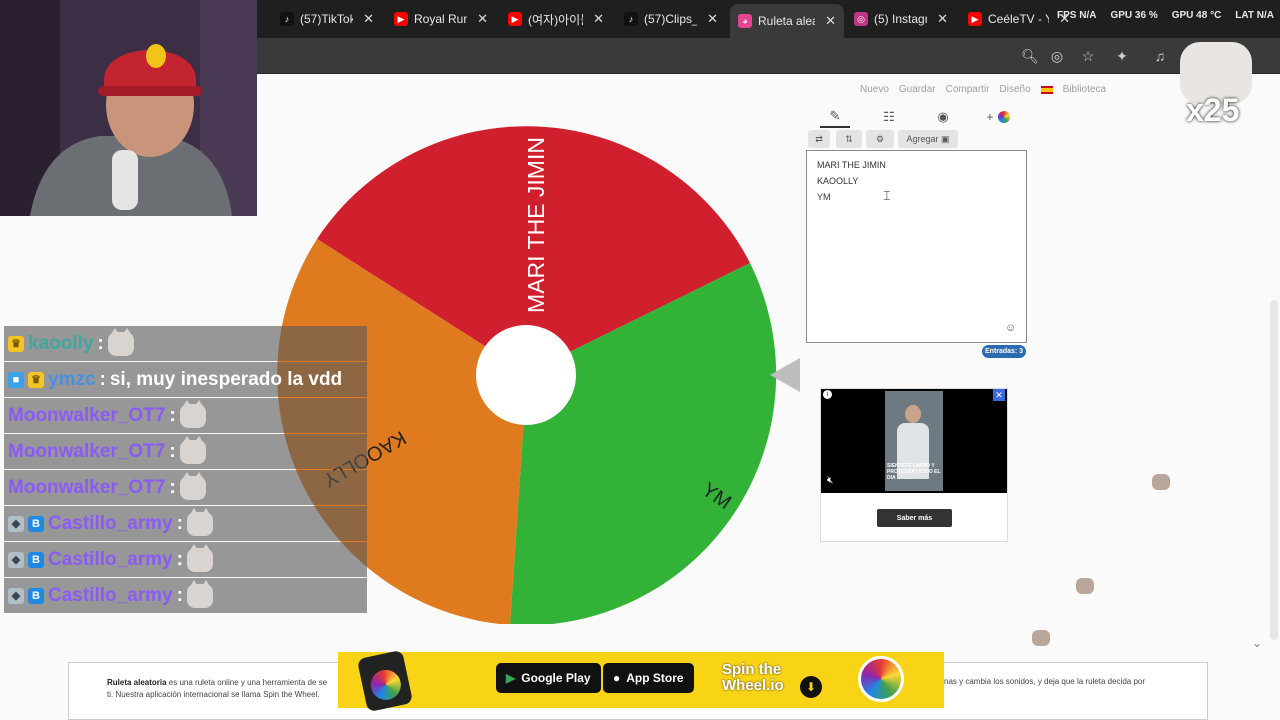  What do you see at coordinates (1030, 56) in the screenshot?
I see `zoom-icon: 🔍︎` at bounding box center [1030, 56].